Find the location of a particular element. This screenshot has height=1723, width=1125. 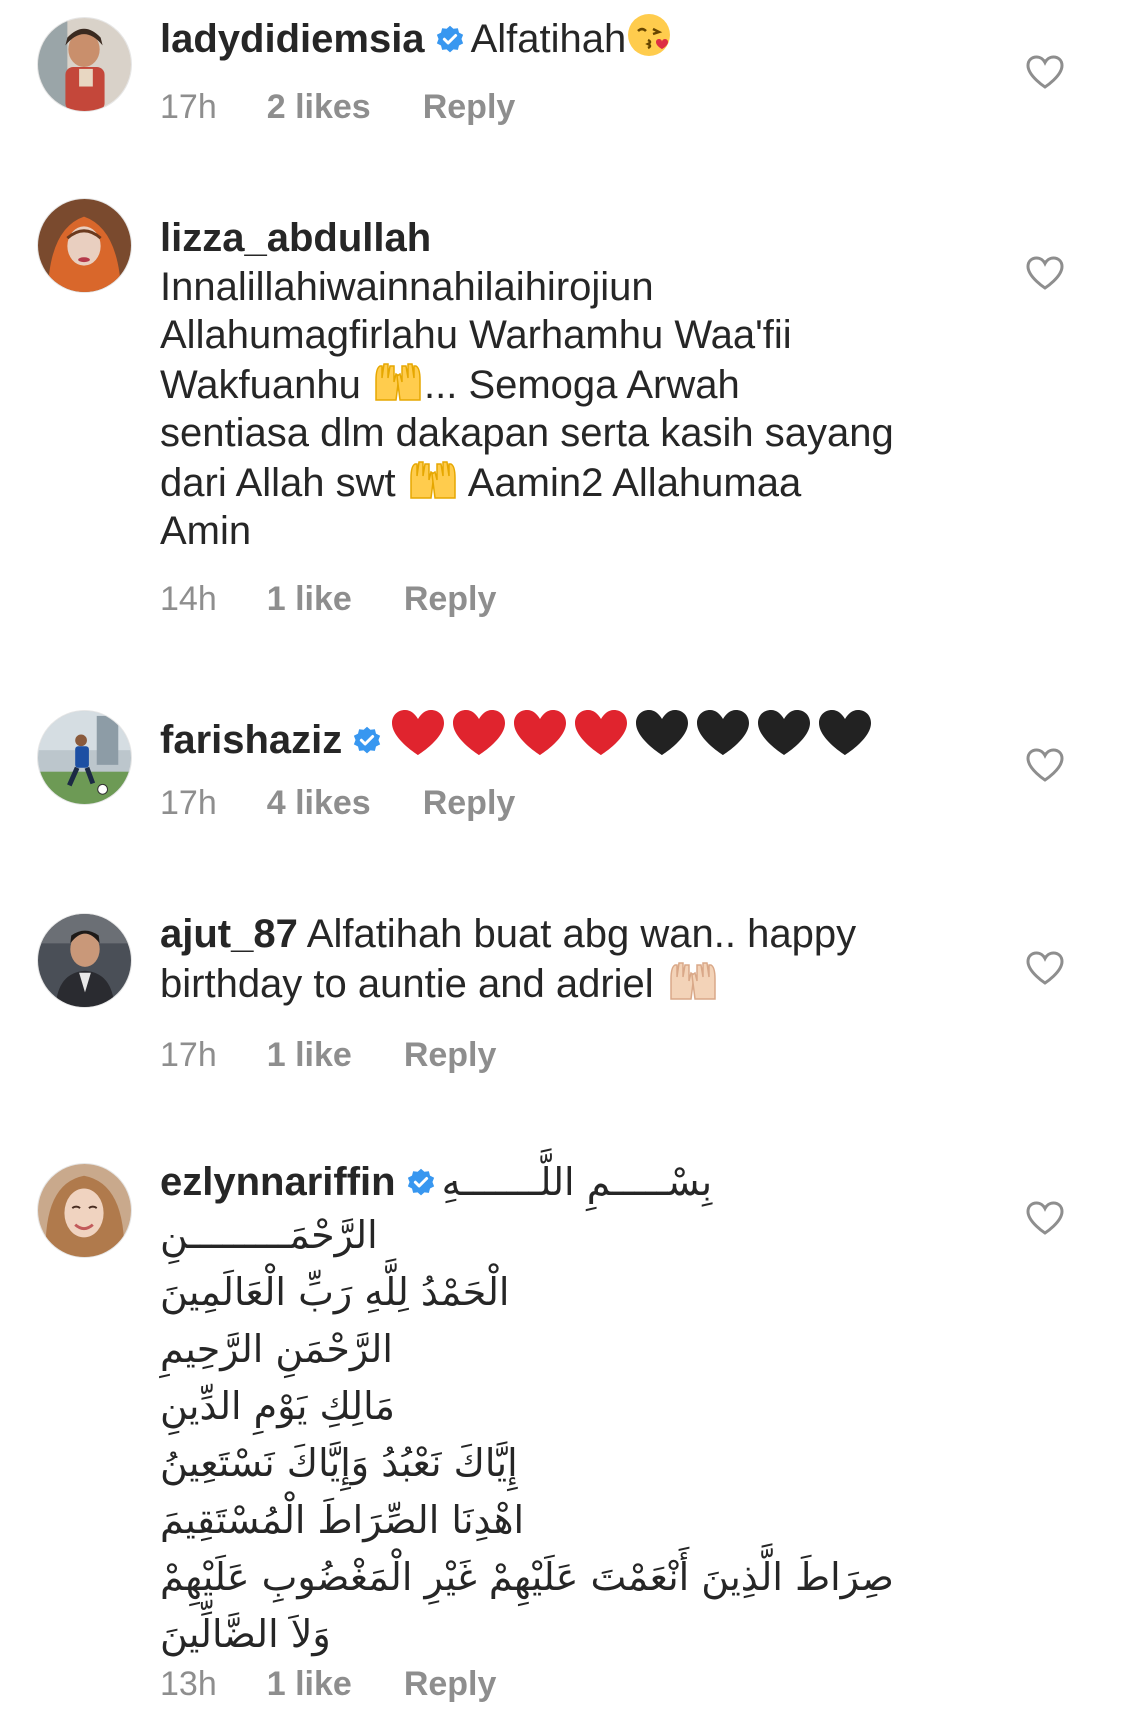

comment-text: Alfatihah buat abg wan.. happy is located at coordinates (581, 934).